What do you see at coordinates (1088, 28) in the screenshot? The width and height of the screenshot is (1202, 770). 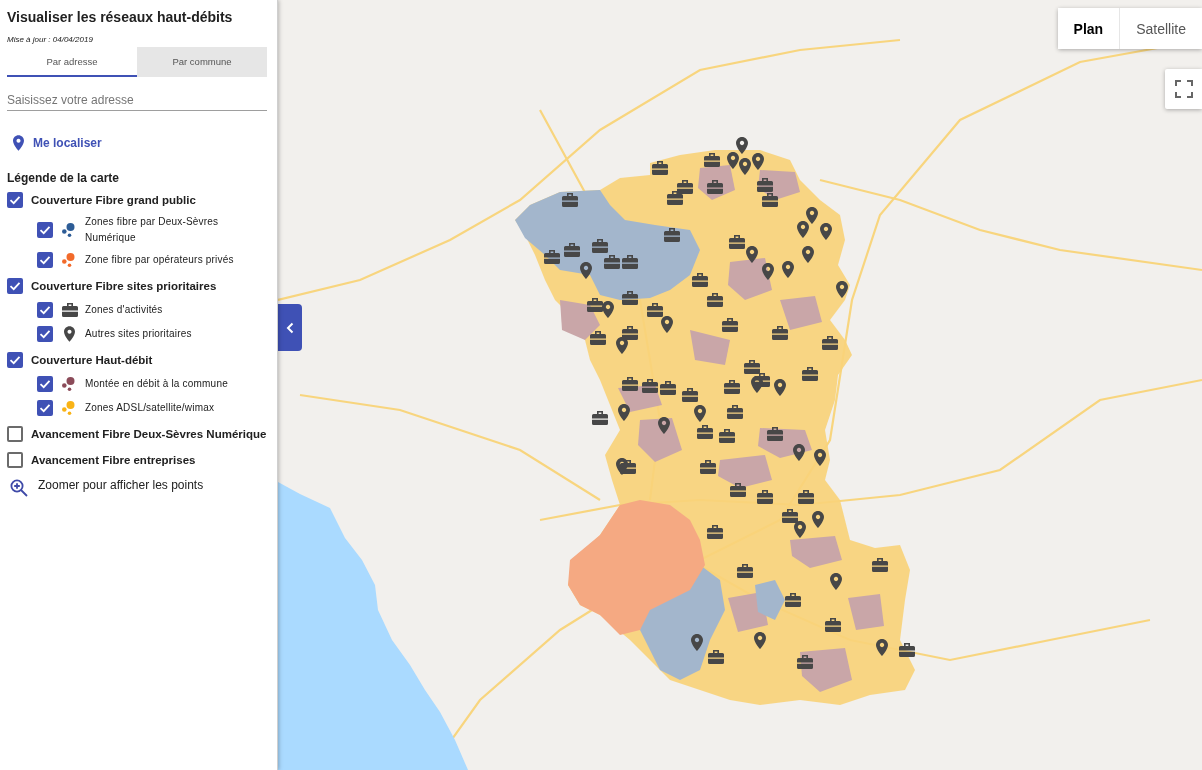 I see `map-type-button: Plan` at bounding box center [1088, 28].